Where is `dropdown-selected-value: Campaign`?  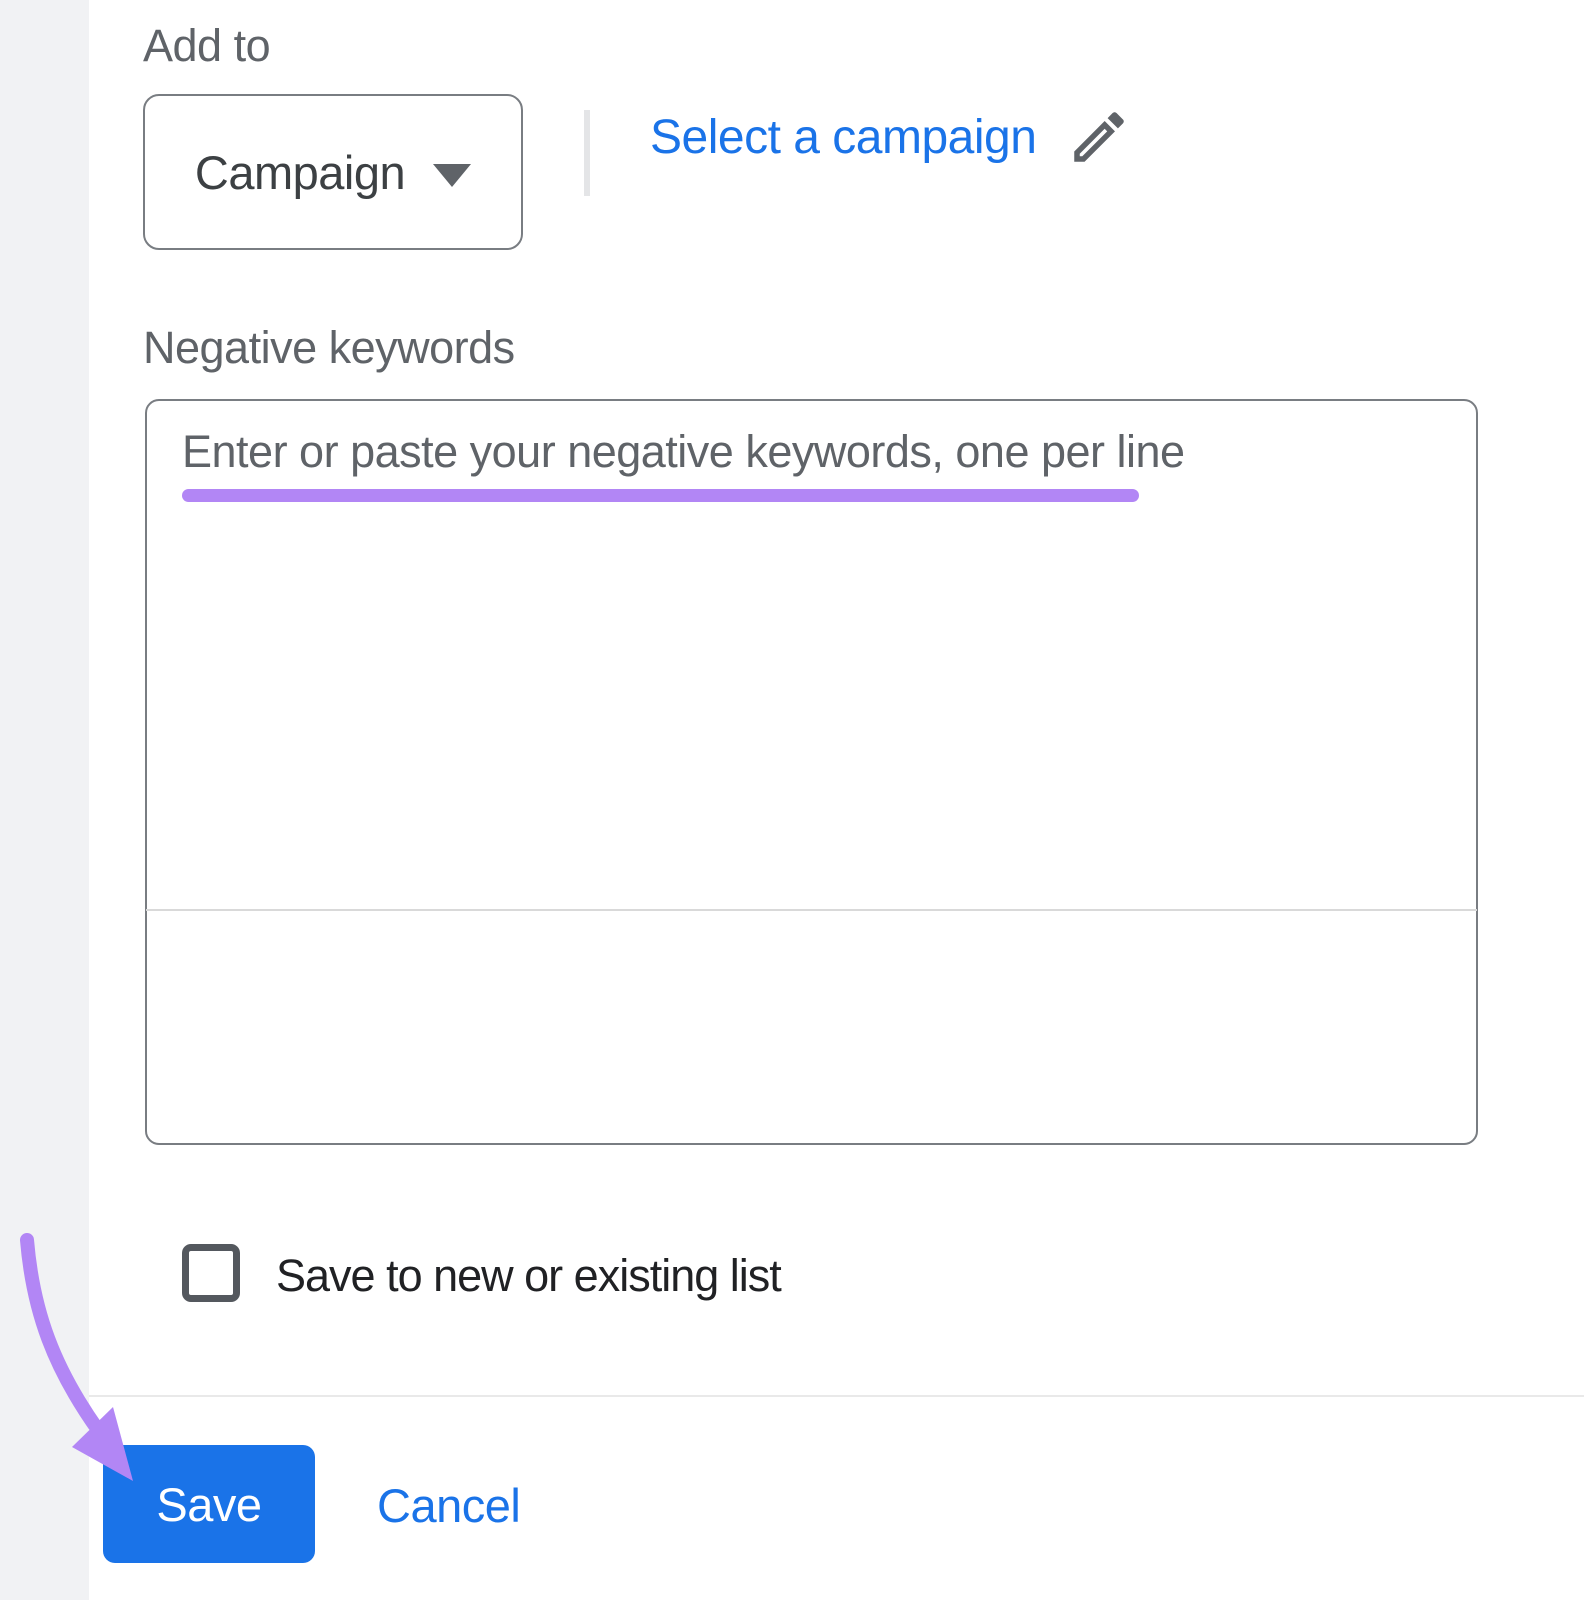
dropdown-selected-value: Campaign is located at coordinates (300, 172).